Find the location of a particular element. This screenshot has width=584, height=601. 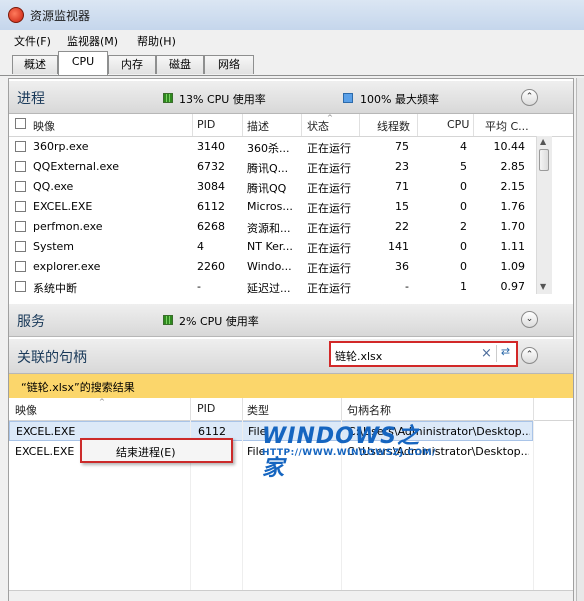

services-expand-icon: ⌄ is located at coordinates (529, 319).